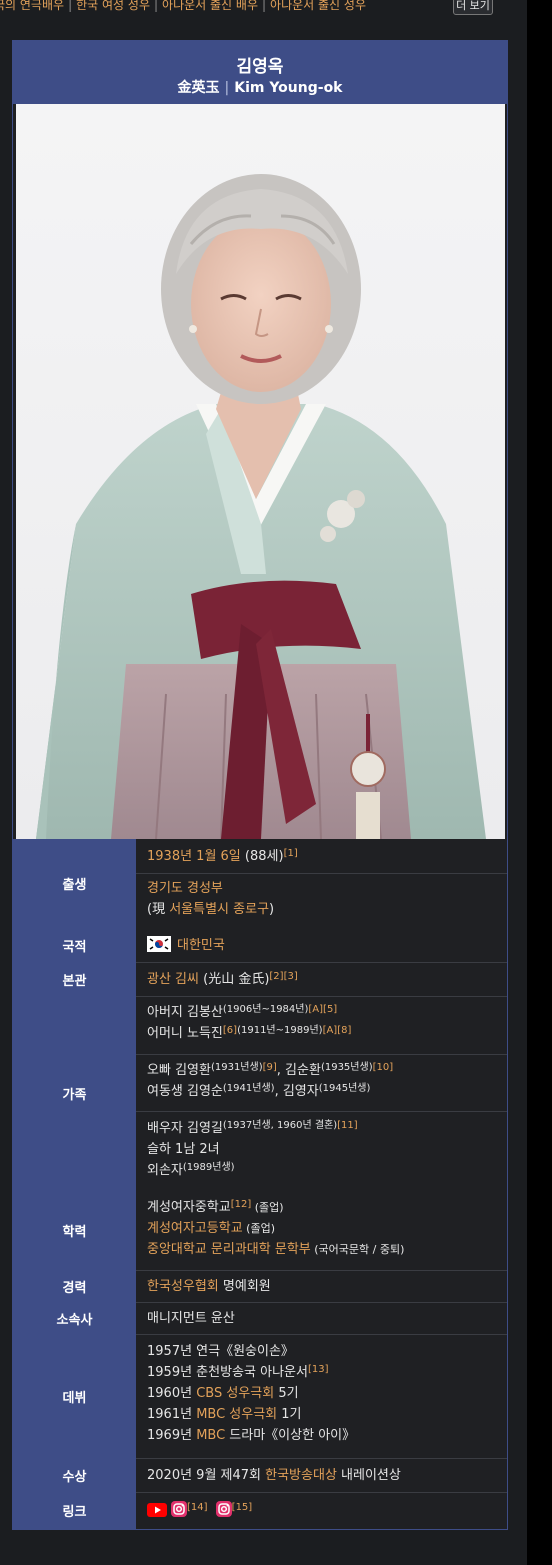 The image size is (552, 1565). What do you see at coordinates (236, 1067) in the screenshot?
I see `brother-years: (1931년생)` at bounding box center [236, 1067].